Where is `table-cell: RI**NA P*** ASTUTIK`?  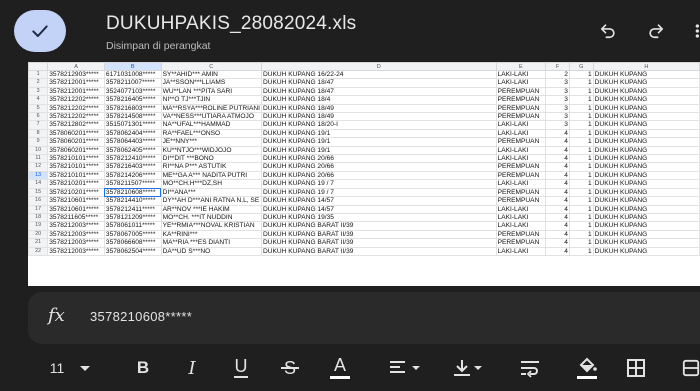 table-cell: RI**NA P*** ASTUTIK is located at coordinates (211, 167).